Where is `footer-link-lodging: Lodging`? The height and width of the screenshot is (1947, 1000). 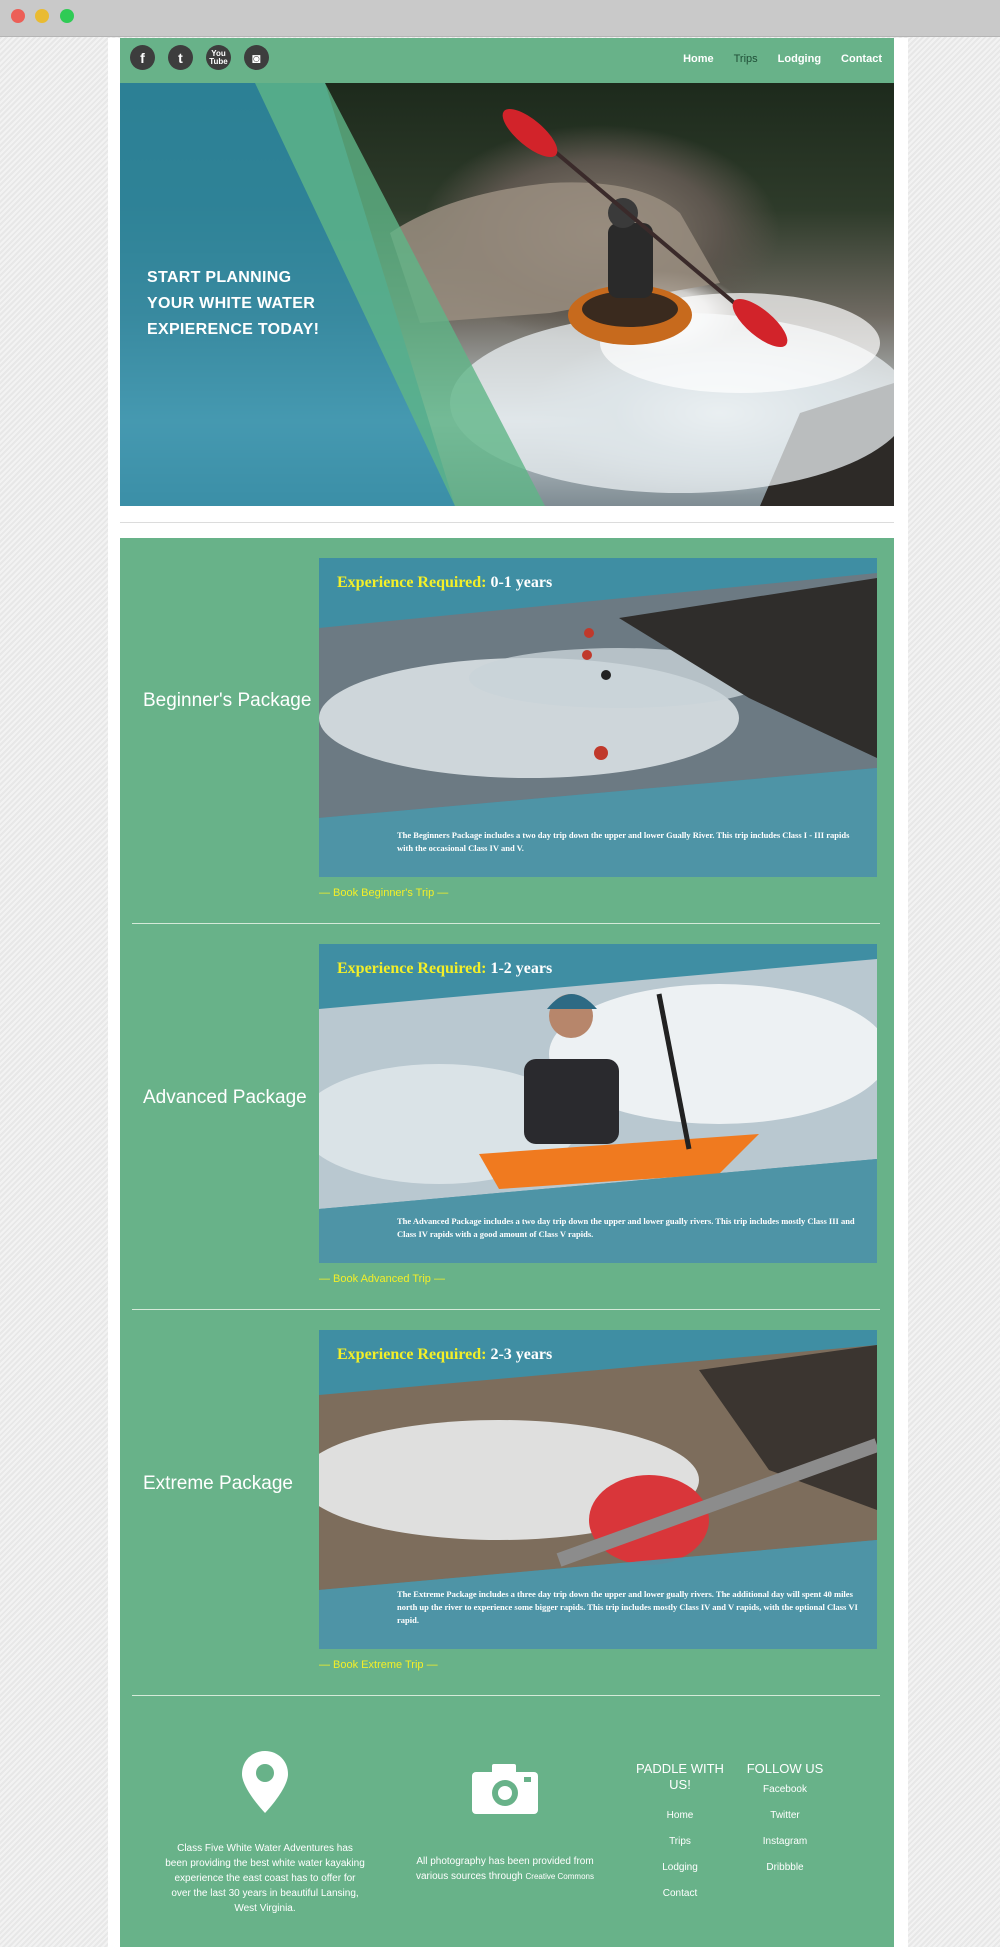
footer-link-lodging: Lodging is located at coordinates (680, 1867).